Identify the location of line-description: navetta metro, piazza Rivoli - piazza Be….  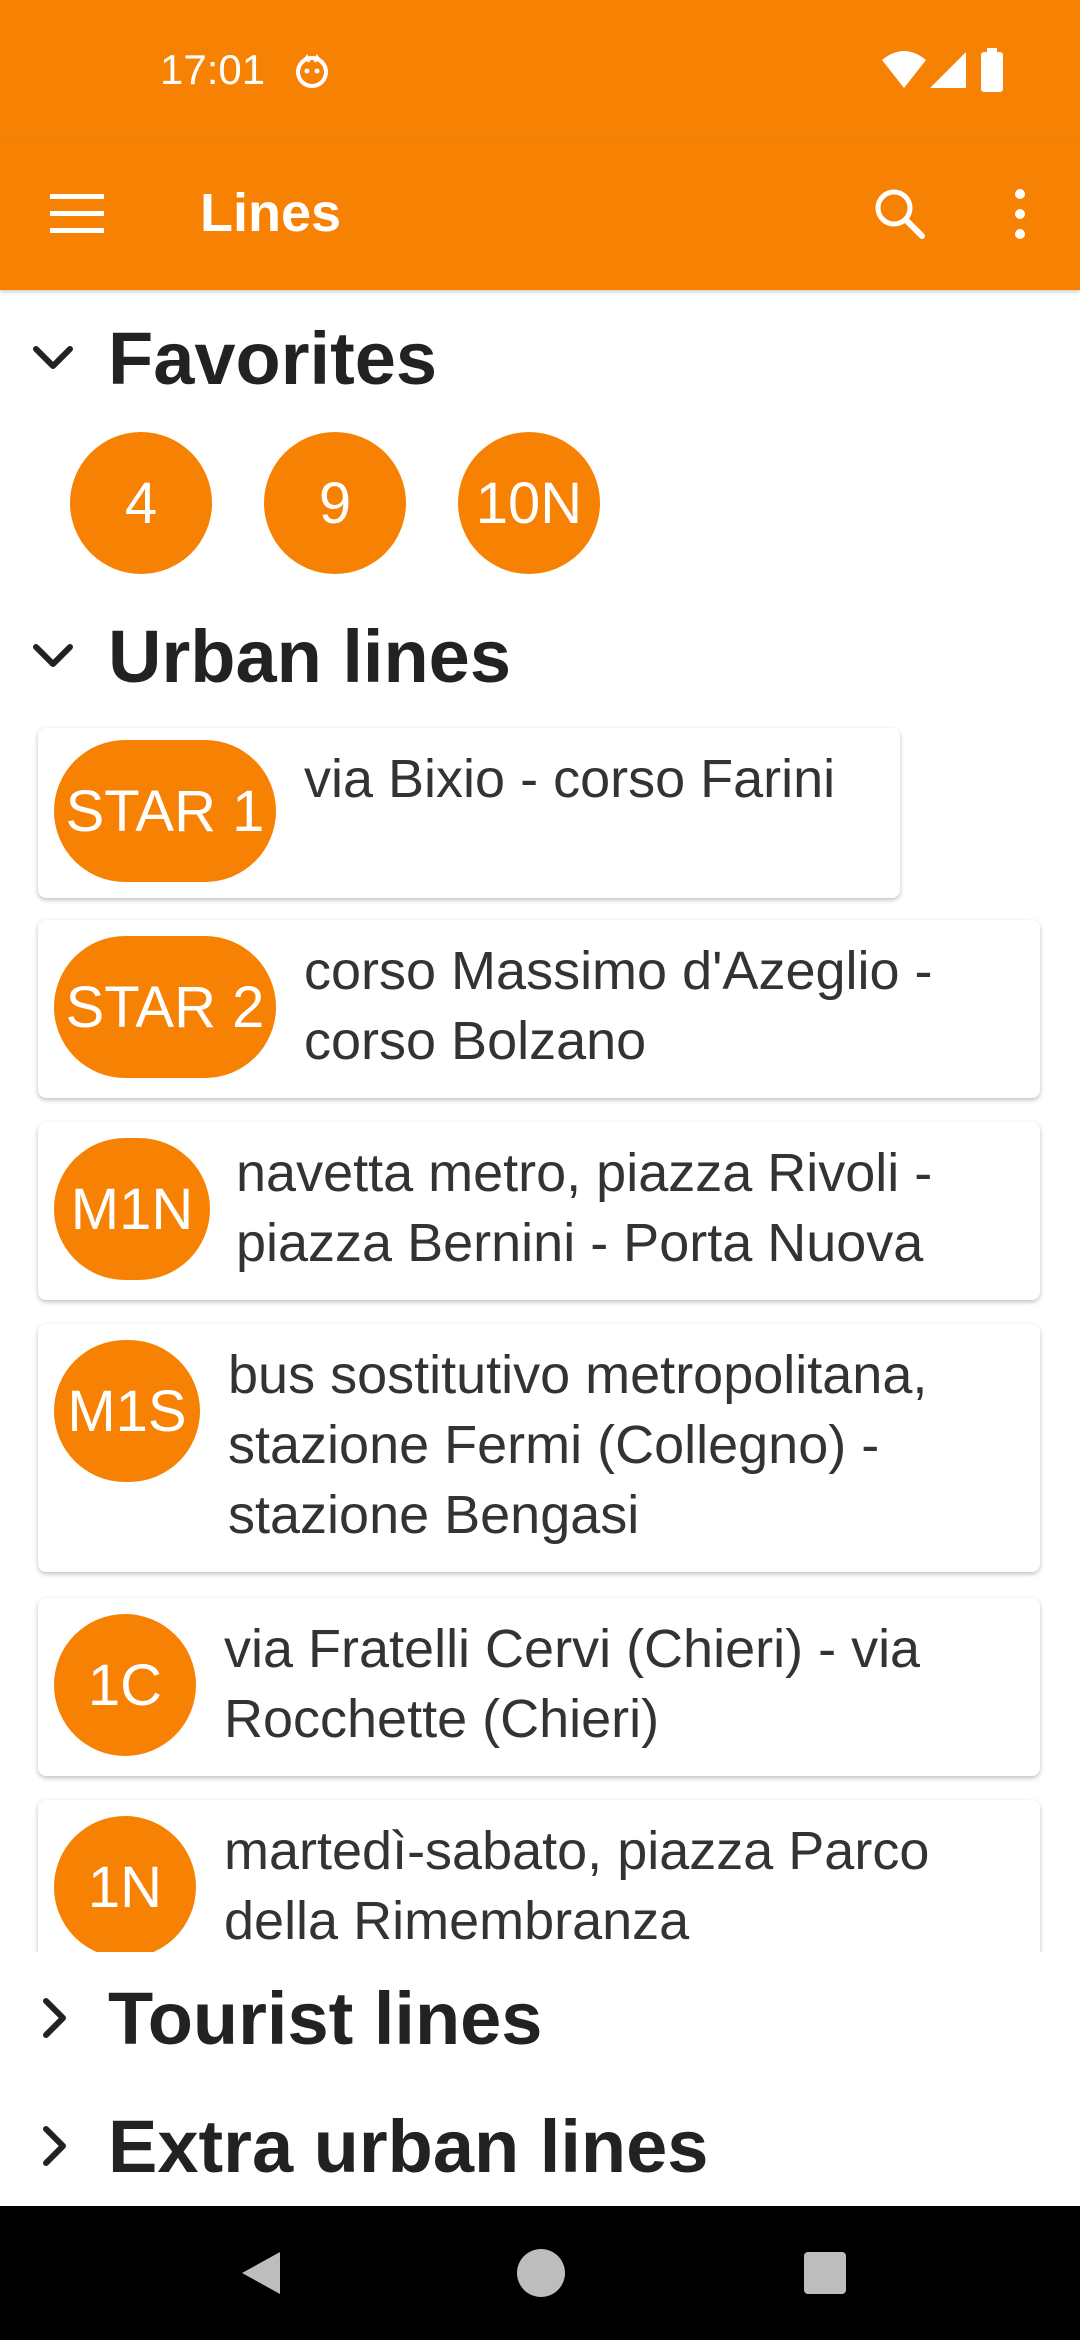
(584, 1208).